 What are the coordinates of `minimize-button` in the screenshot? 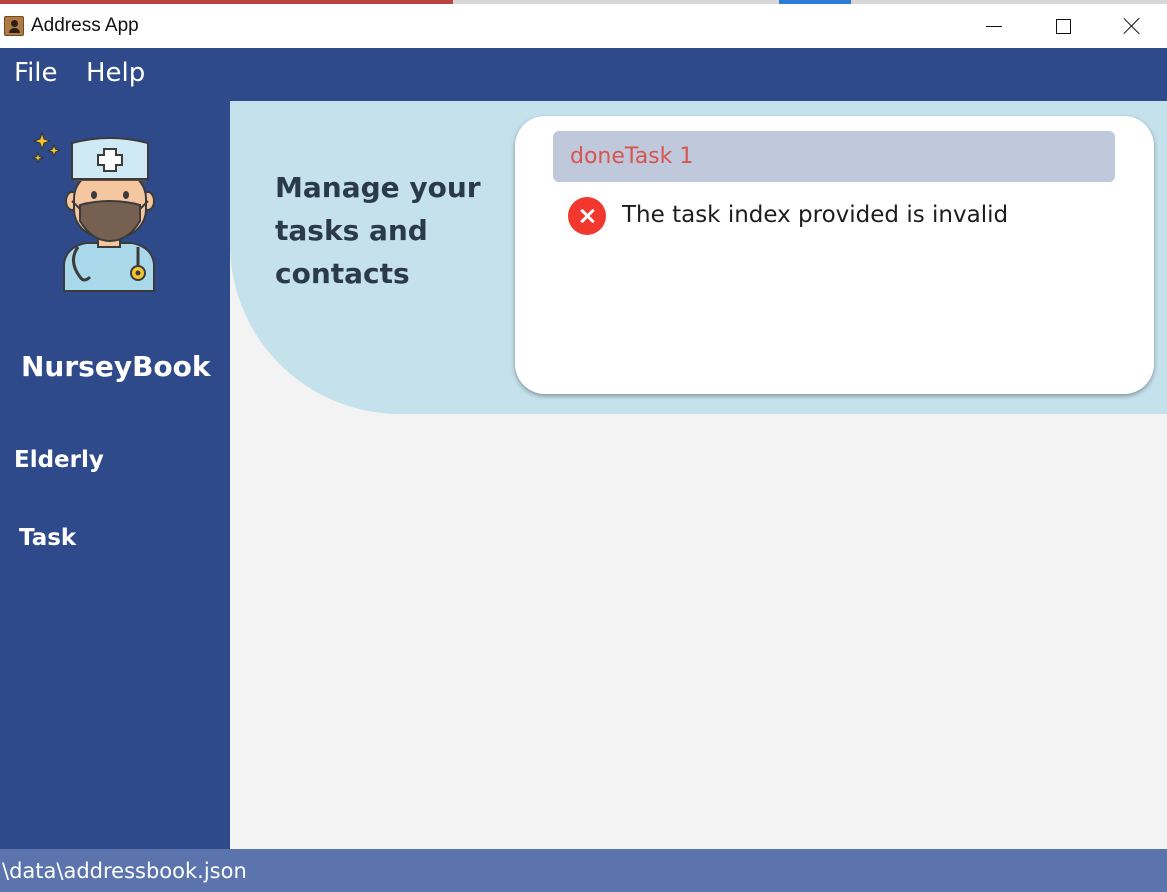 It's located at (994, 26).